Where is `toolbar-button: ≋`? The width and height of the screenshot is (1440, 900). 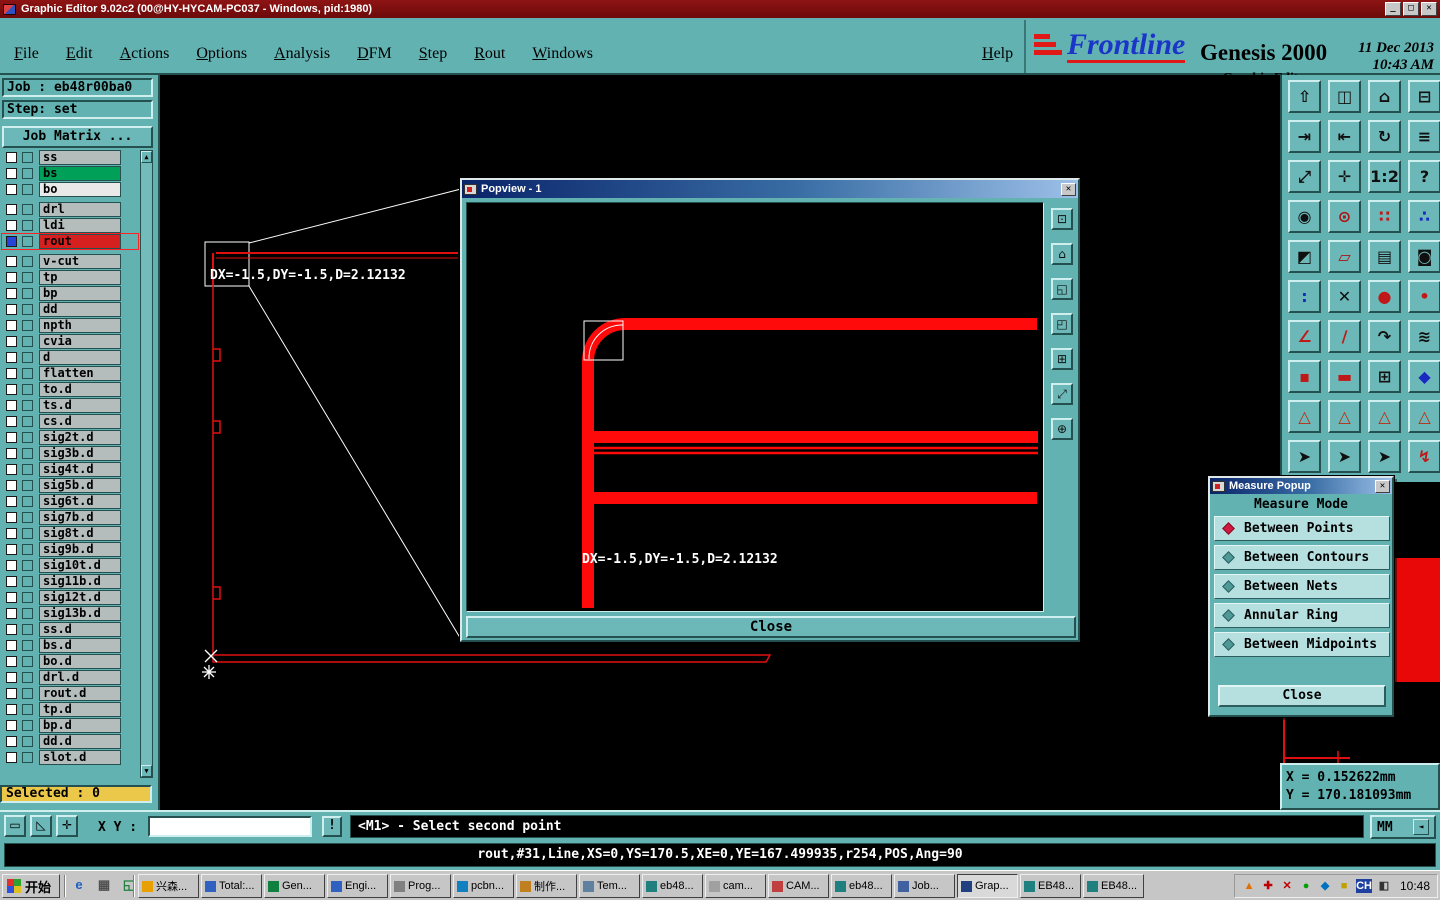 toolbar-button: ≋ is located at coordinates (1424, 336).